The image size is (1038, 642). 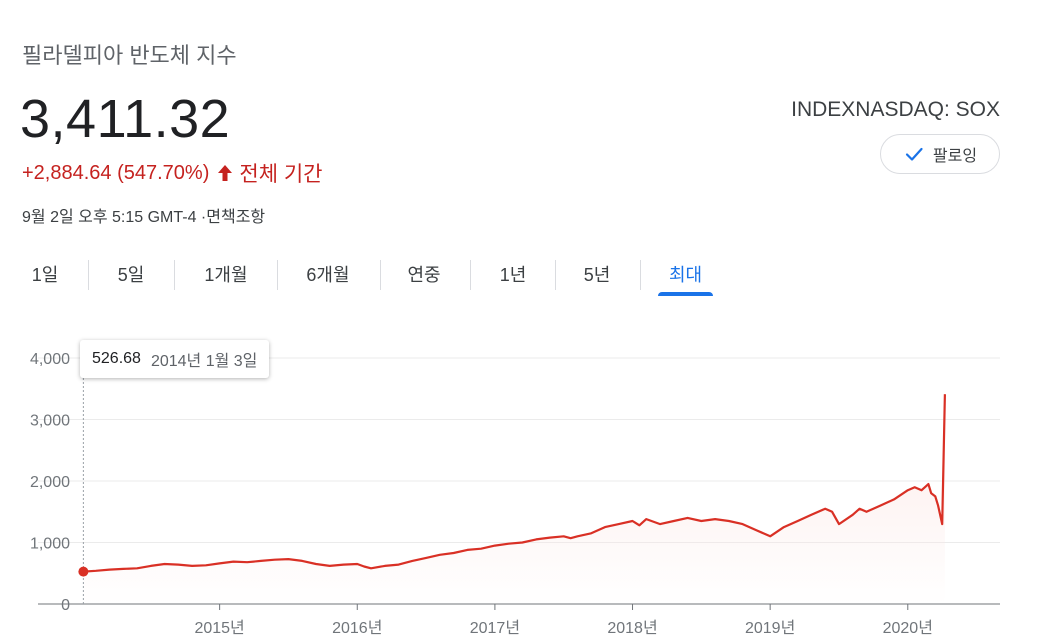 What do you see at coordinates (357, 628) in the screenshot?
I see `x-tick-label: 2016년` at bounding box center [357, 628].